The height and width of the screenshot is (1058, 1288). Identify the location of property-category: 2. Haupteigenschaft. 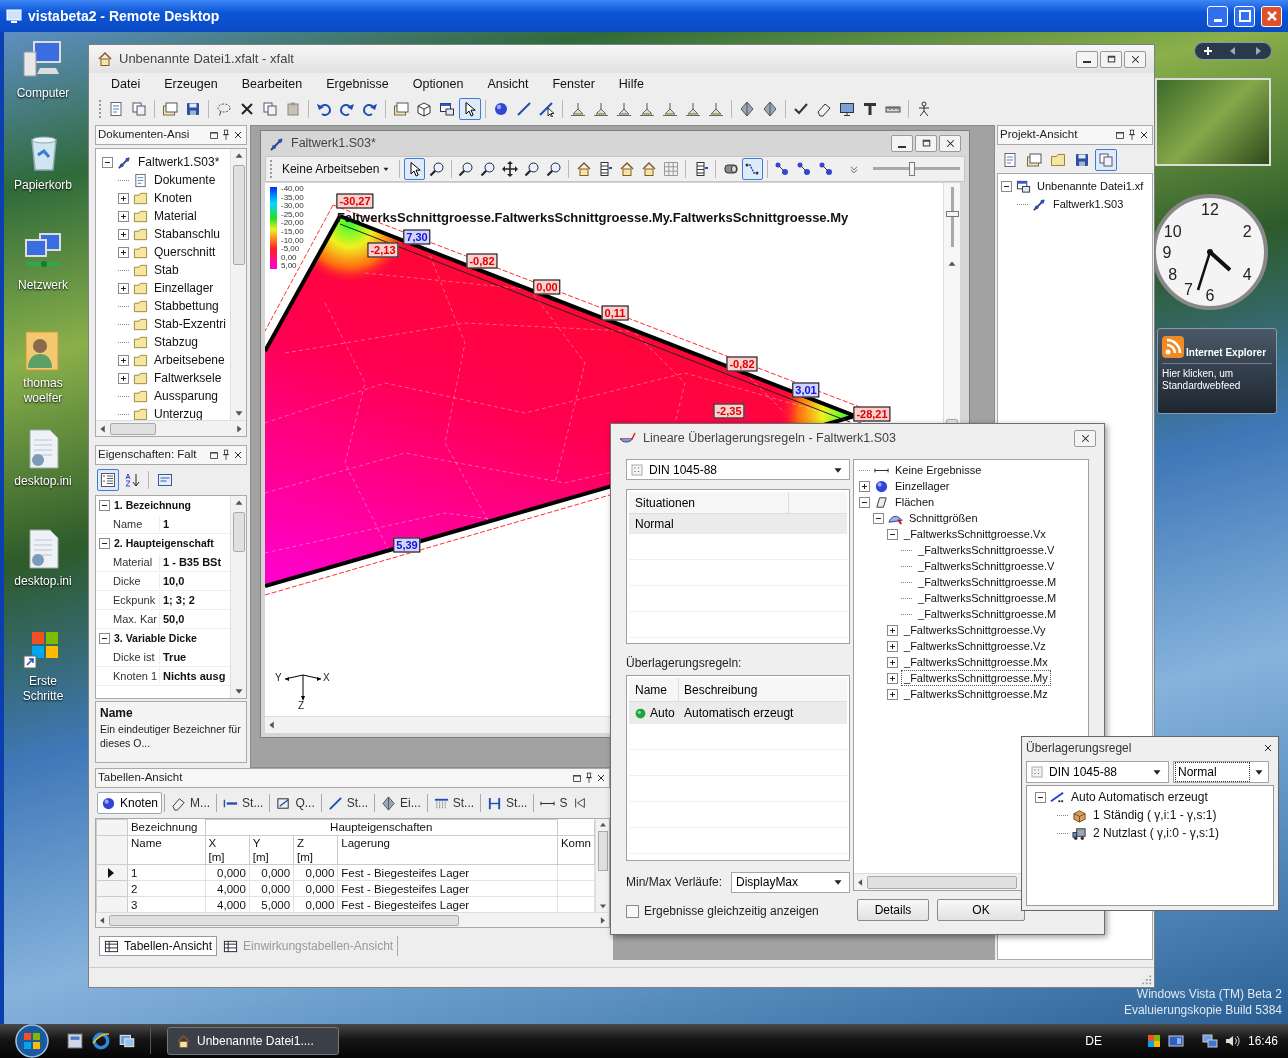
(164, 543).